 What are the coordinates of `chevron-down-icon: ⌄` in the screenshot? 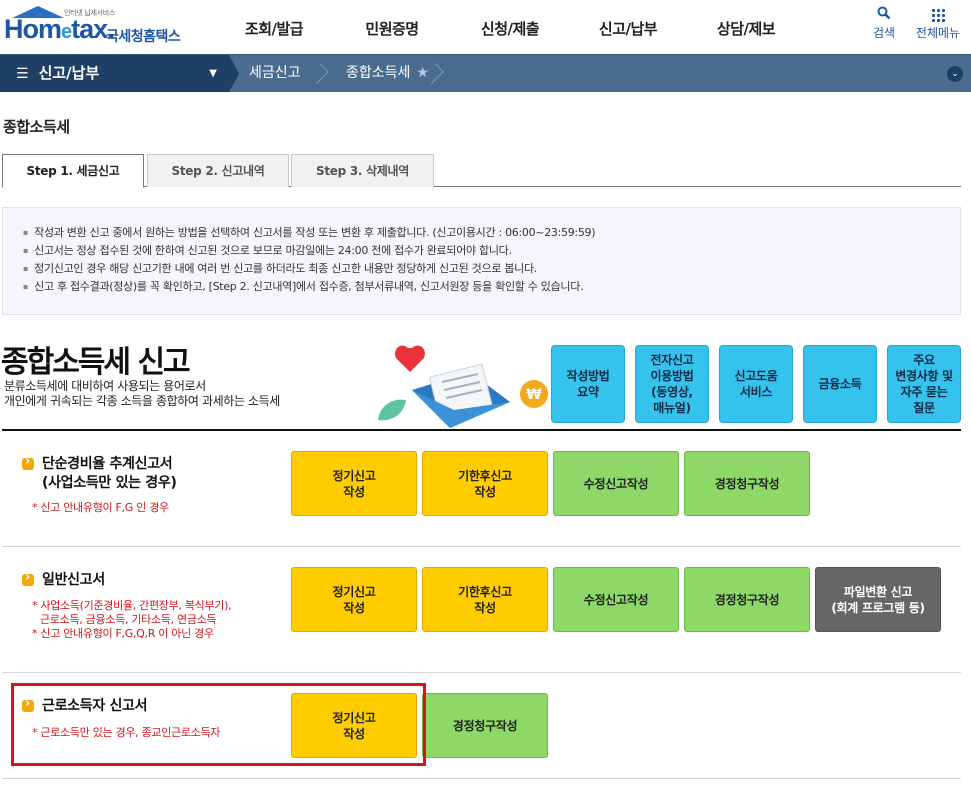 It's located at (955, 74).